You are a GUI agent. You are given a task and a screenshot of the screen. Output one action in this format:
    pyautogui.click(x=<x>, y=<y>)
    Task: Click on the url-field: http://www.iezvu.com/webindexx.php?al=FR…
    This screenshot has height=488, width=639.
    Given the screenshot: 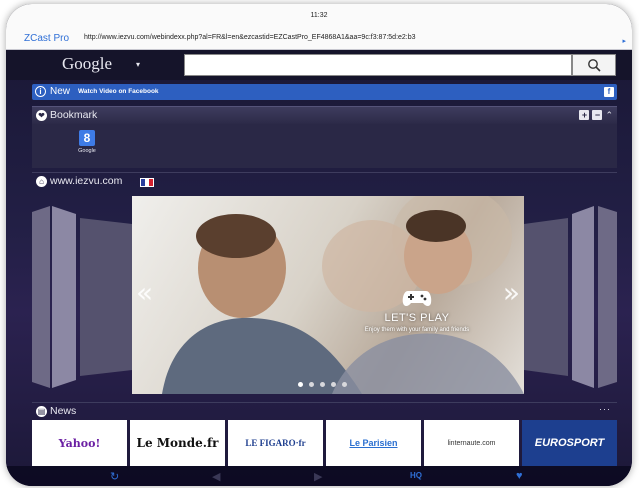 What is the action you would take?
    pyautogui.click(x=250, y=37)
    